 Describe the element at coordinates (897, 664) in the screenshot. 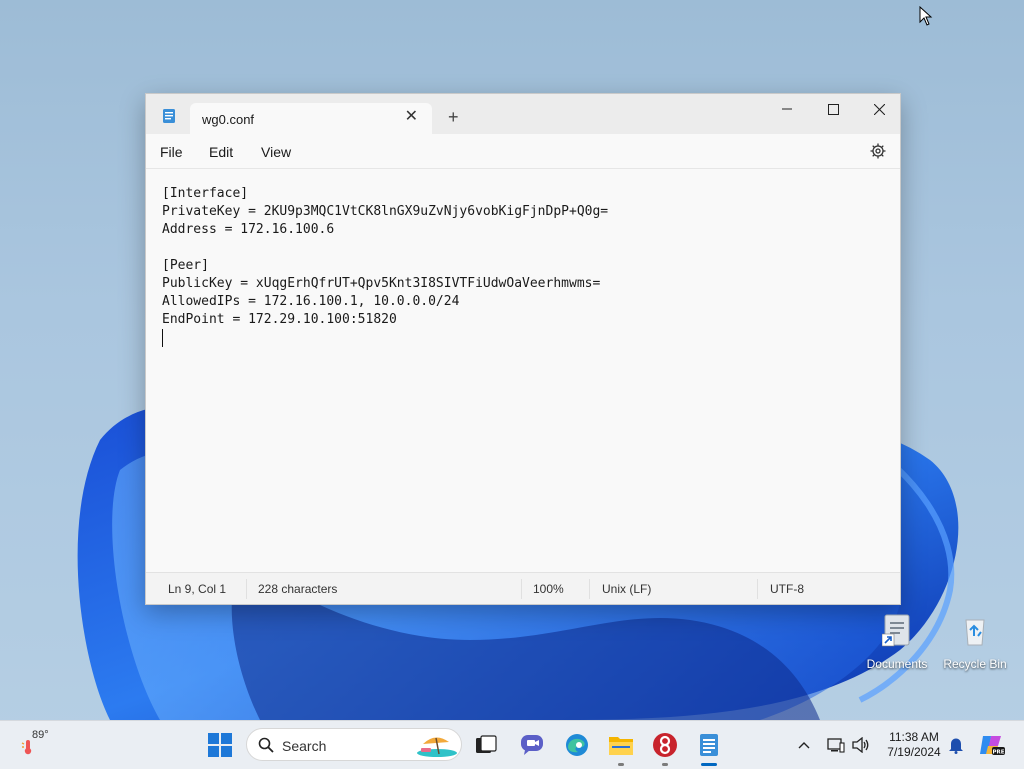

I see `desktop-icon-label: Documents` at that location.